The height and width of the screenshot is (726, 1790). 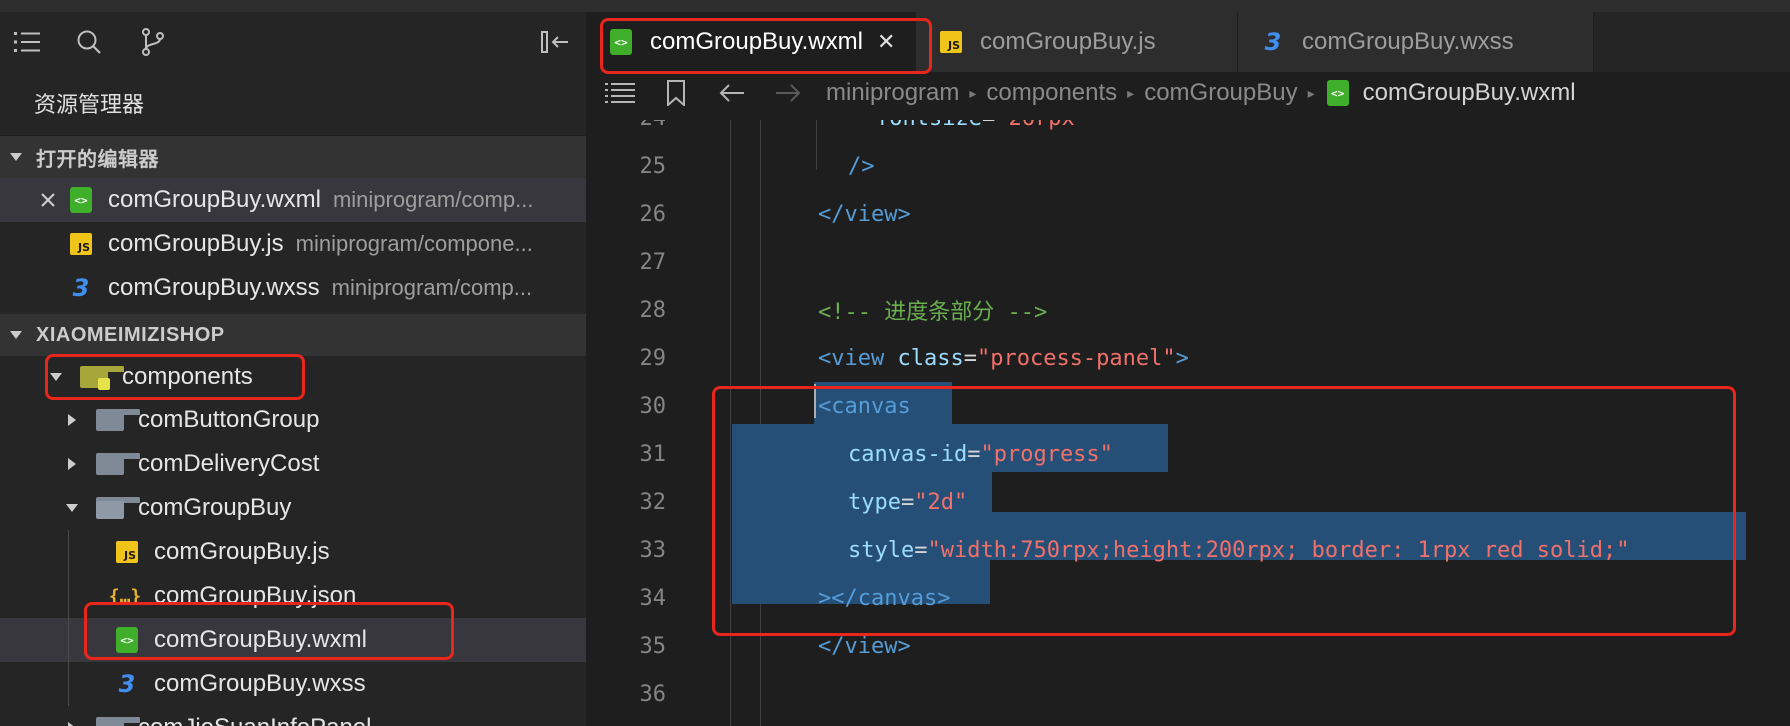 What do you see at coordinates (1188, 454) in the screenshot?
I see `code-line: 31 canvas-id="progress"` at bounding box center [1188, 454].